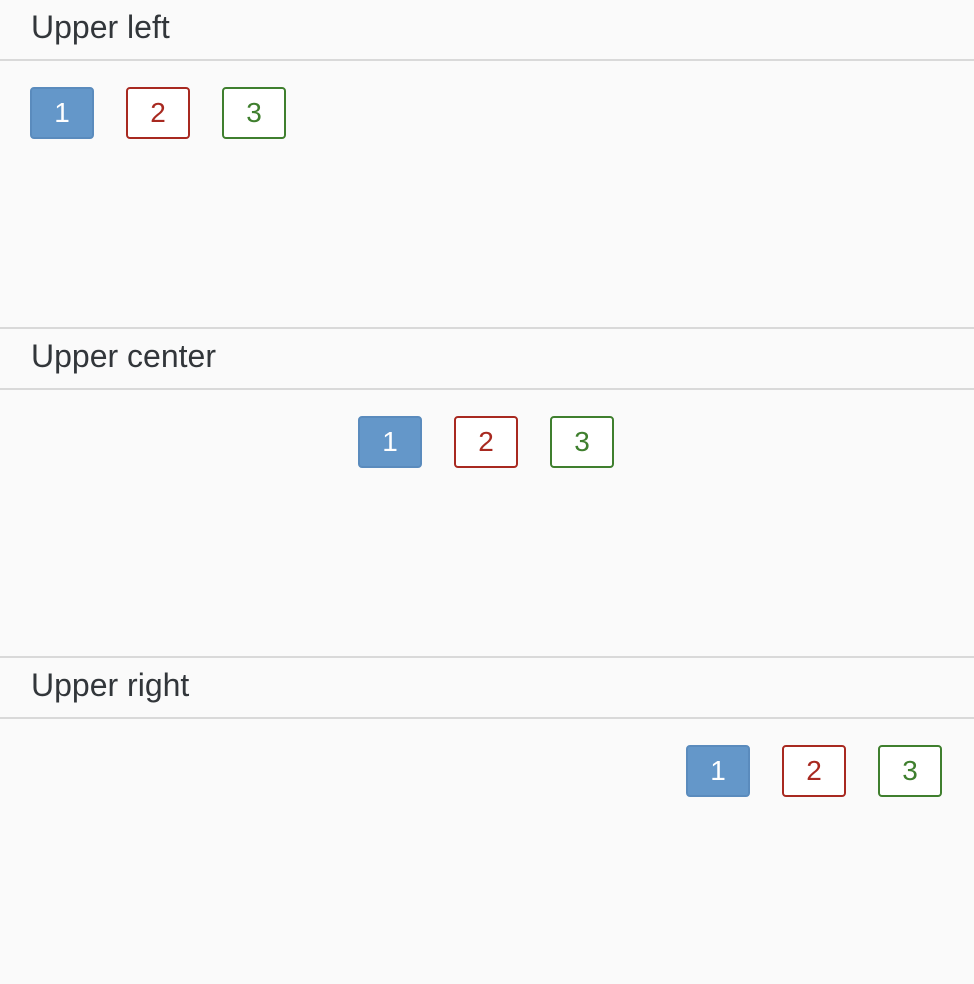 The image size is (974, 984). I want to click on panel-header: Upper left, so click(487, 30).